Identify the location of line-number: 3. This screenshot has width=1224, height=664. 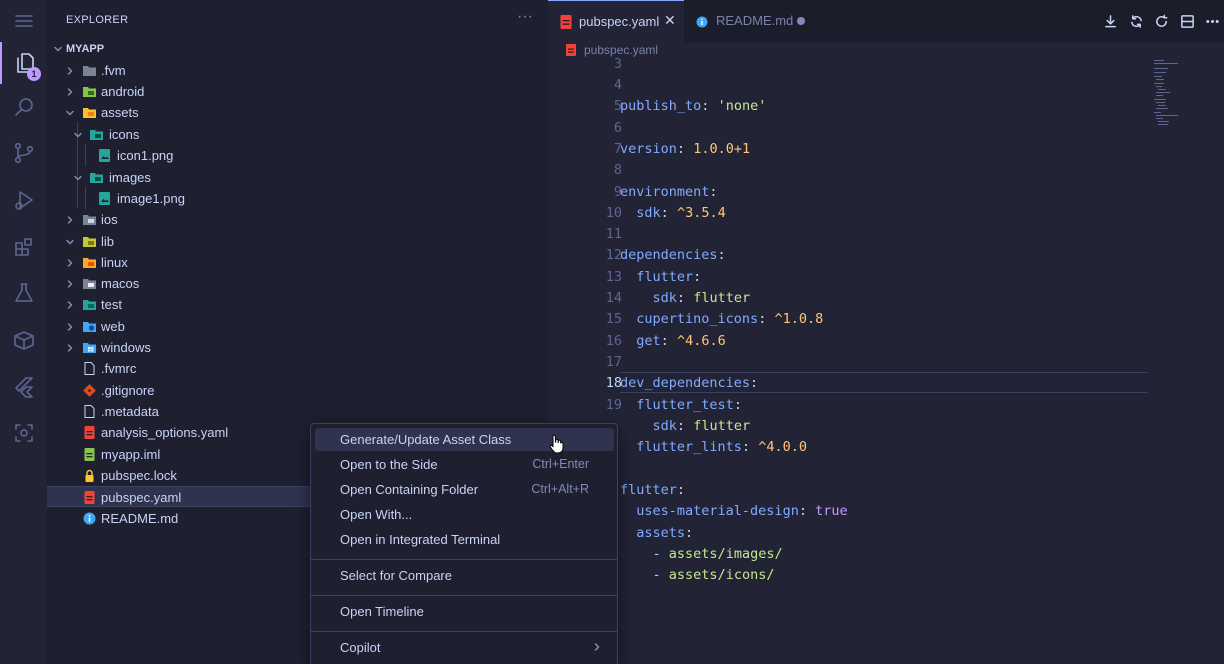
(617, 65).